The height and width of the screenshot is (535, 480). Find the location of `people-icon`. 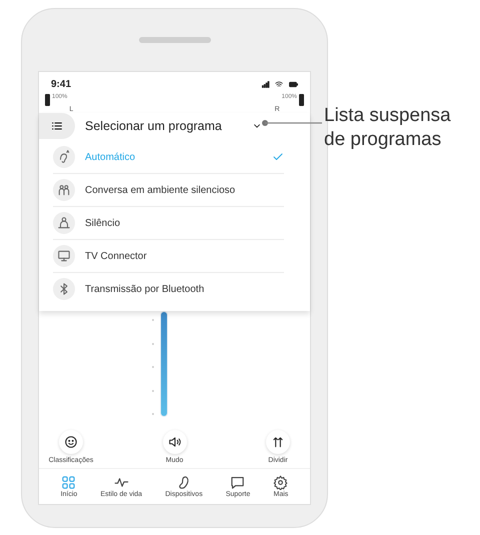

people-icon is located at coordinates (64, 190).